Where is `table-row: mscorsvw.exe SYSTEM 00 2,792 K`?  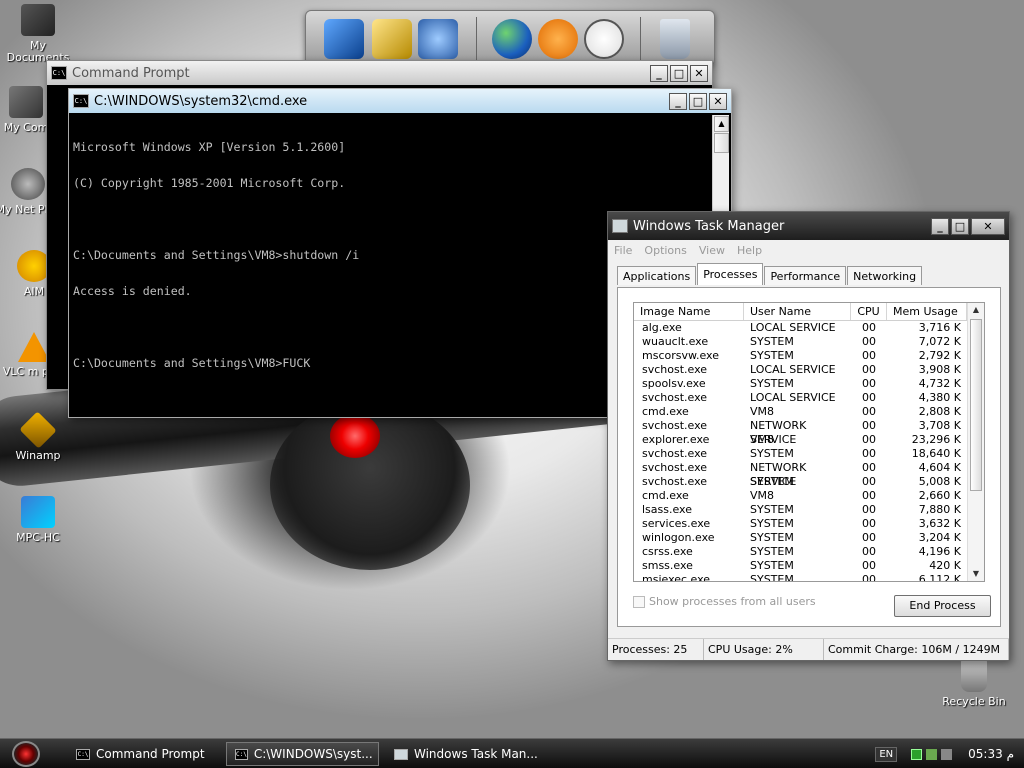 table-row: mscorsvw.exe SYSTEM 00 2,792 K is located at coordinates (809, 356).